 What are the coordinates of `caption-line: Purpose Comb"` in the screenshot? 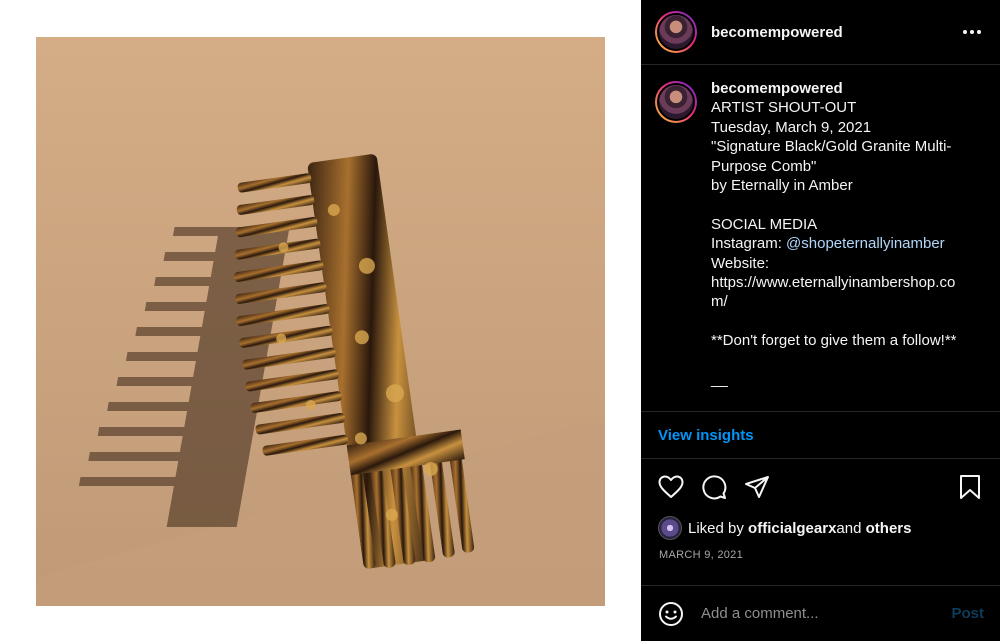 It's located at (764, 166).